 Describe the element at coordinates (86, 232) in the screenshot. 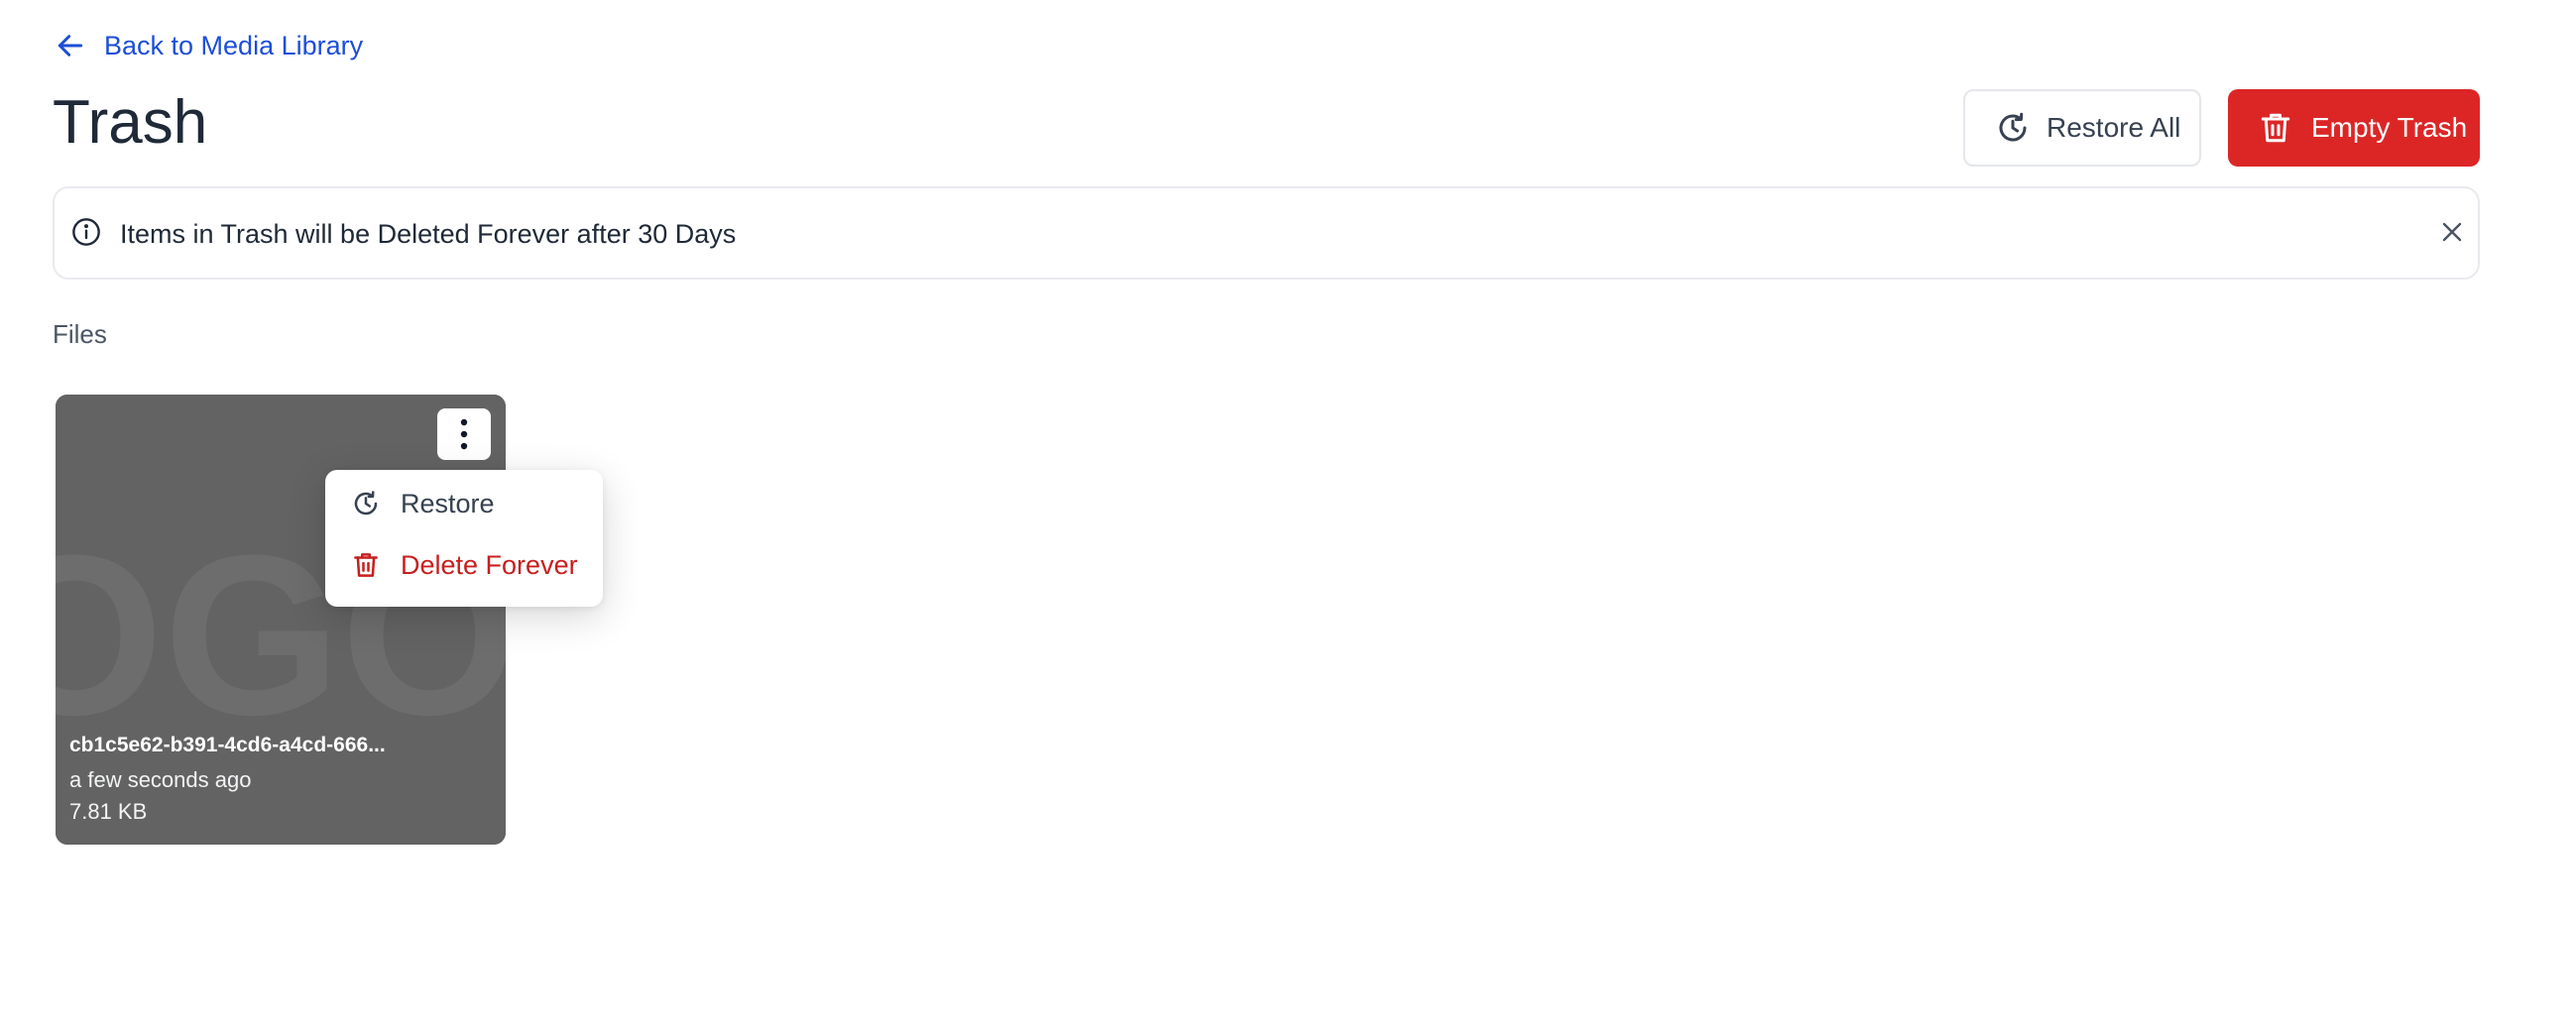

I see `info-icon` at that location.